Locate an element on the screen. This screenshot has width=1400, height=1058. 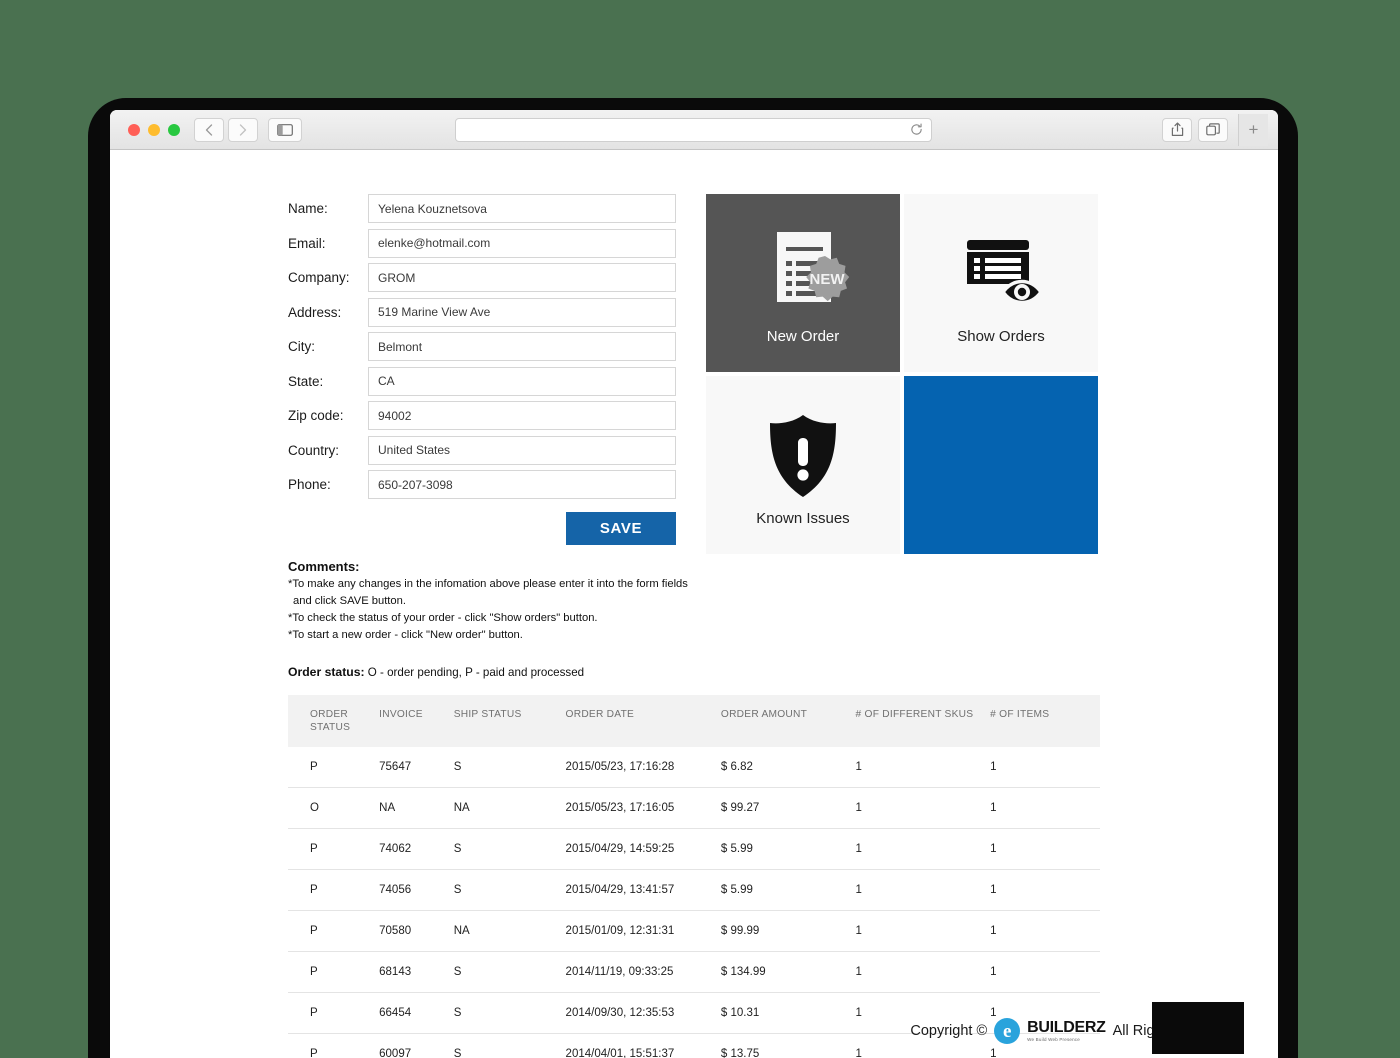
shield-alert-icon is located at coordinates (803, 456).